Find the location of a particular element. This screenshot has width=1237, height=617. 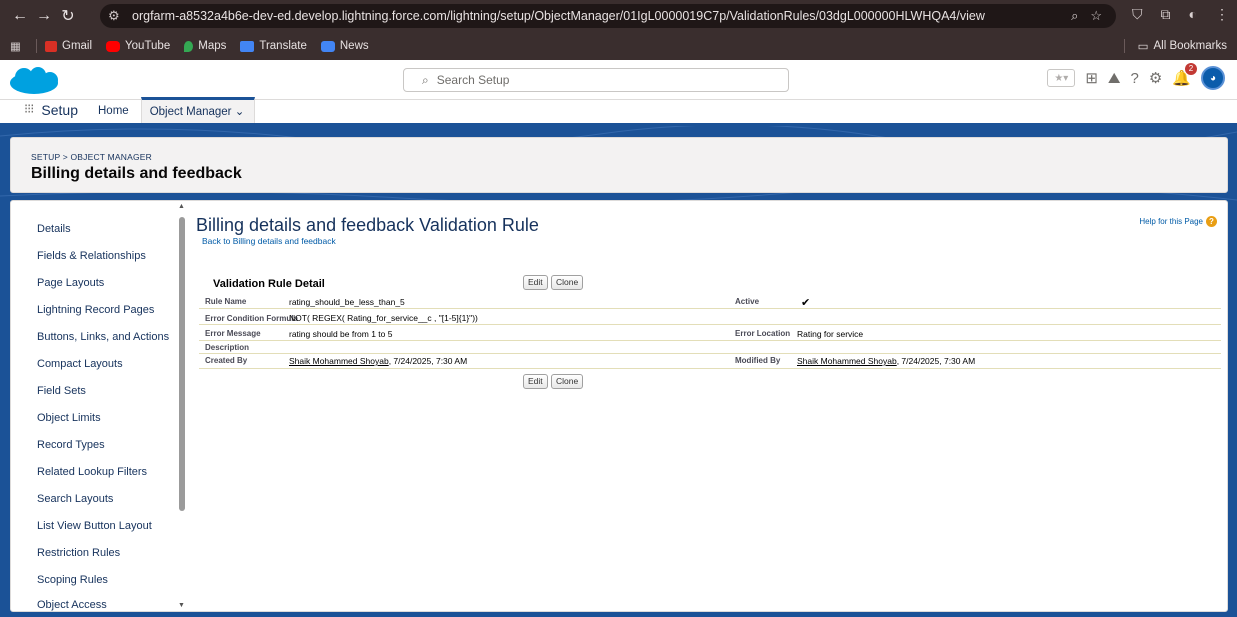

modified-by-label: Modified By is located at coordinates (758, 360).